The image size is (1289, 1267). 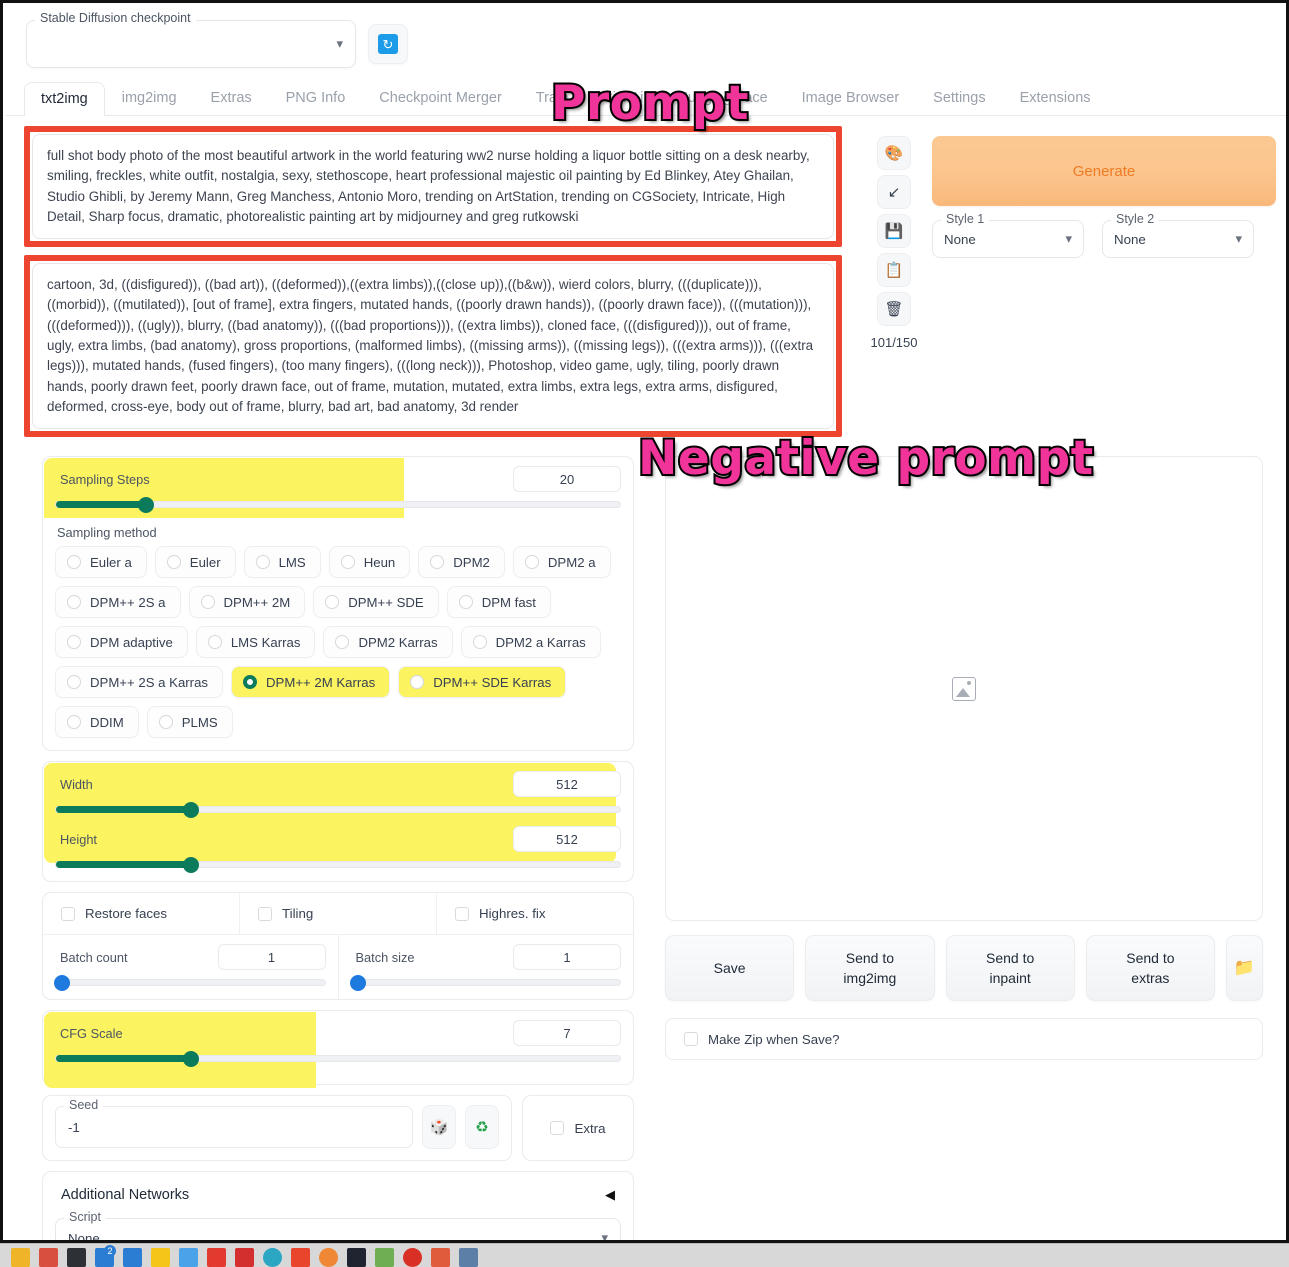 What do you see at coordinates (468, 1256) in the screenshot?
I see `window-icon` at bounding box center [468, 1256].